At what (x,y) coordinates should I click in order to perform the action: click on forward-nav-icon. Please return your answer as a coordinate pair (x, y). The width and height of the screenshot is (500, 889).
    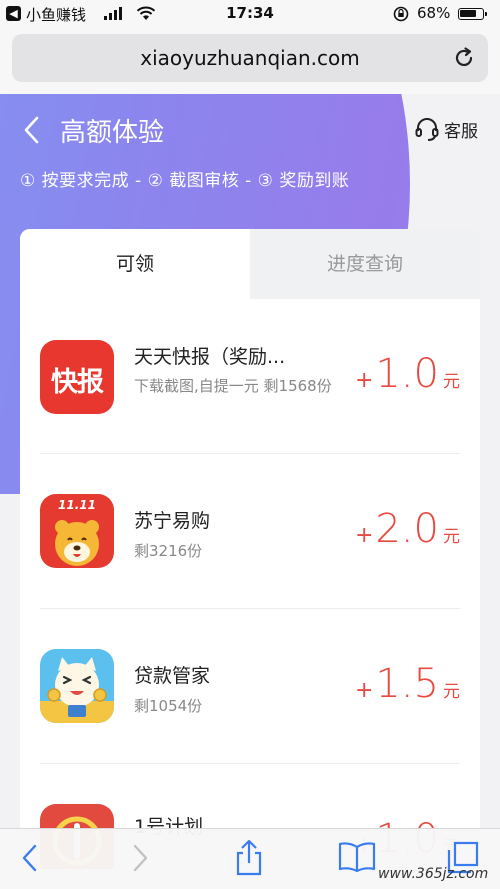
    Looking at the image, I should click on (140, 858).